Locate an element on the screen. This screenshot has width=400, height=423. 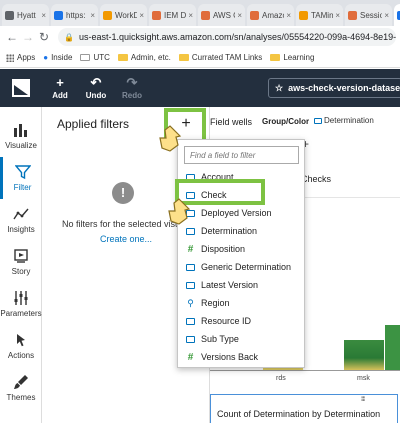
rail-item-story: Story is located at coordinates (21, 262).